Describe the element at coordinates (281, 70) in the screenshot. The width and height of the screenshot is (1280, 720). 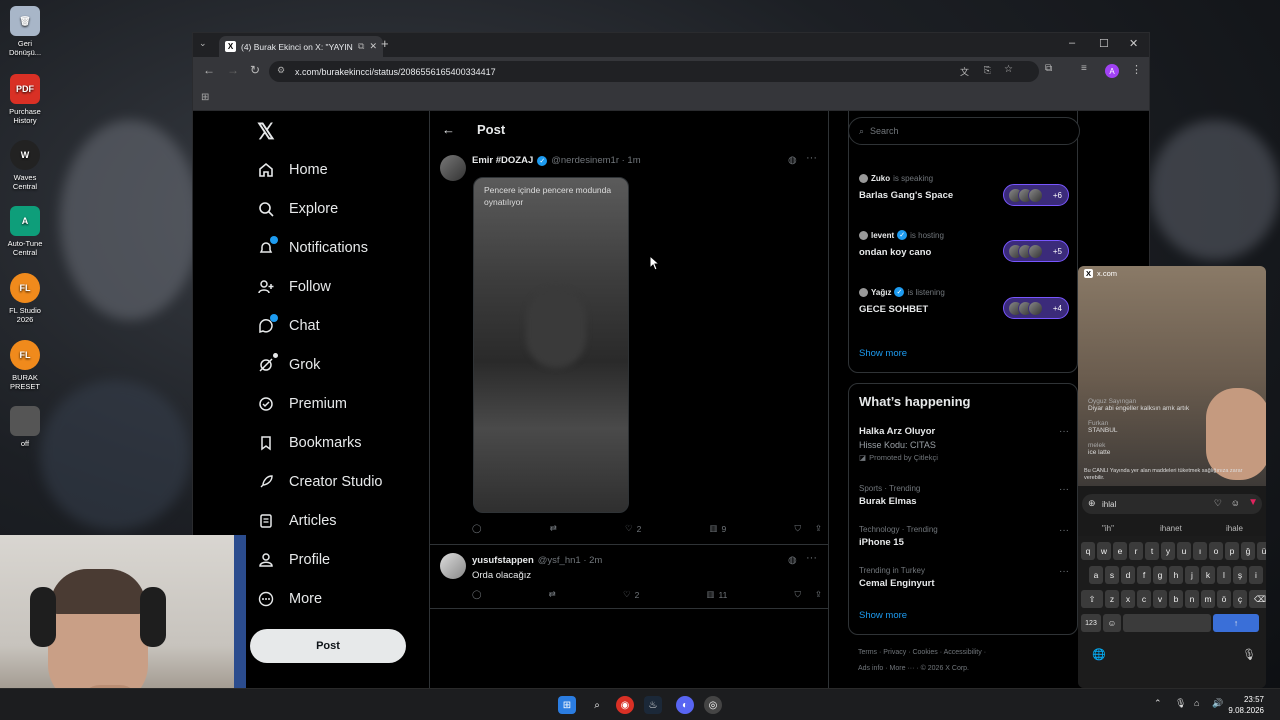
I see `site-info-icon: ⚙` at that location.